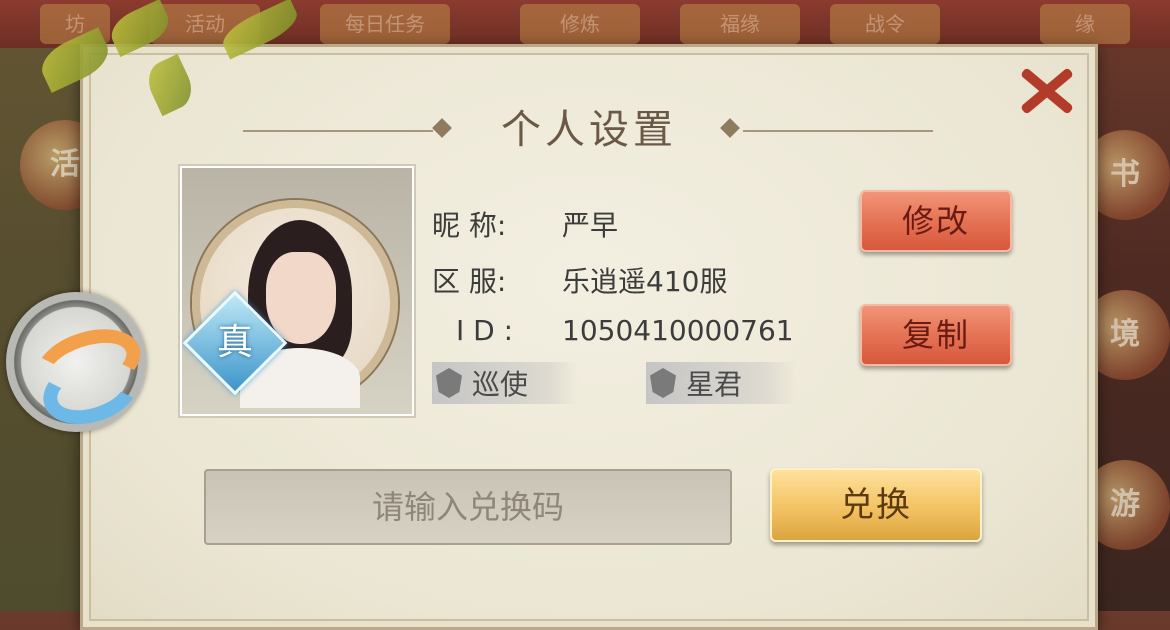 The image size is (1170, 630). What do you see at coordinates (385, 24) in the screenshot?
I see `bg-top-item: 每日任务` at bounding box center [385, 24].